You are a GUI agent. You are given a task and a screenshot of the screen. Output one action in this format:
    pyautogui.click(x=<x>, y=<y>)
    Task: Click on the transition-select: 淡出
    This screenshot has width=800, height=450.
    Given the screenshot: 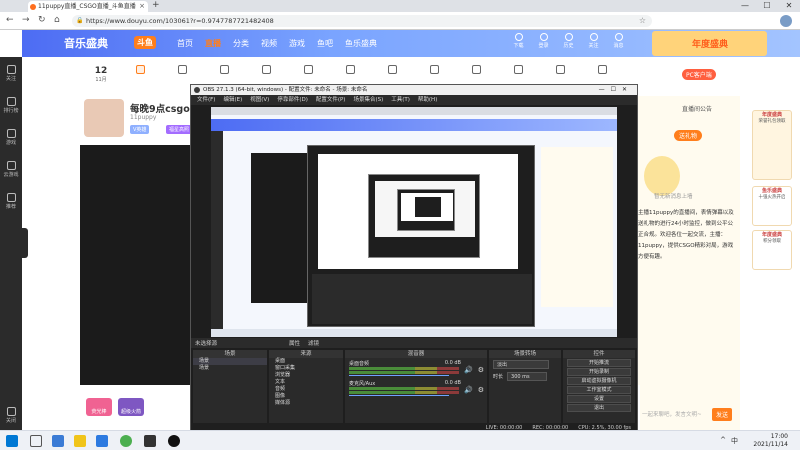 What is the action you would take?
    pyautogui.click(x=521, y=364)
    